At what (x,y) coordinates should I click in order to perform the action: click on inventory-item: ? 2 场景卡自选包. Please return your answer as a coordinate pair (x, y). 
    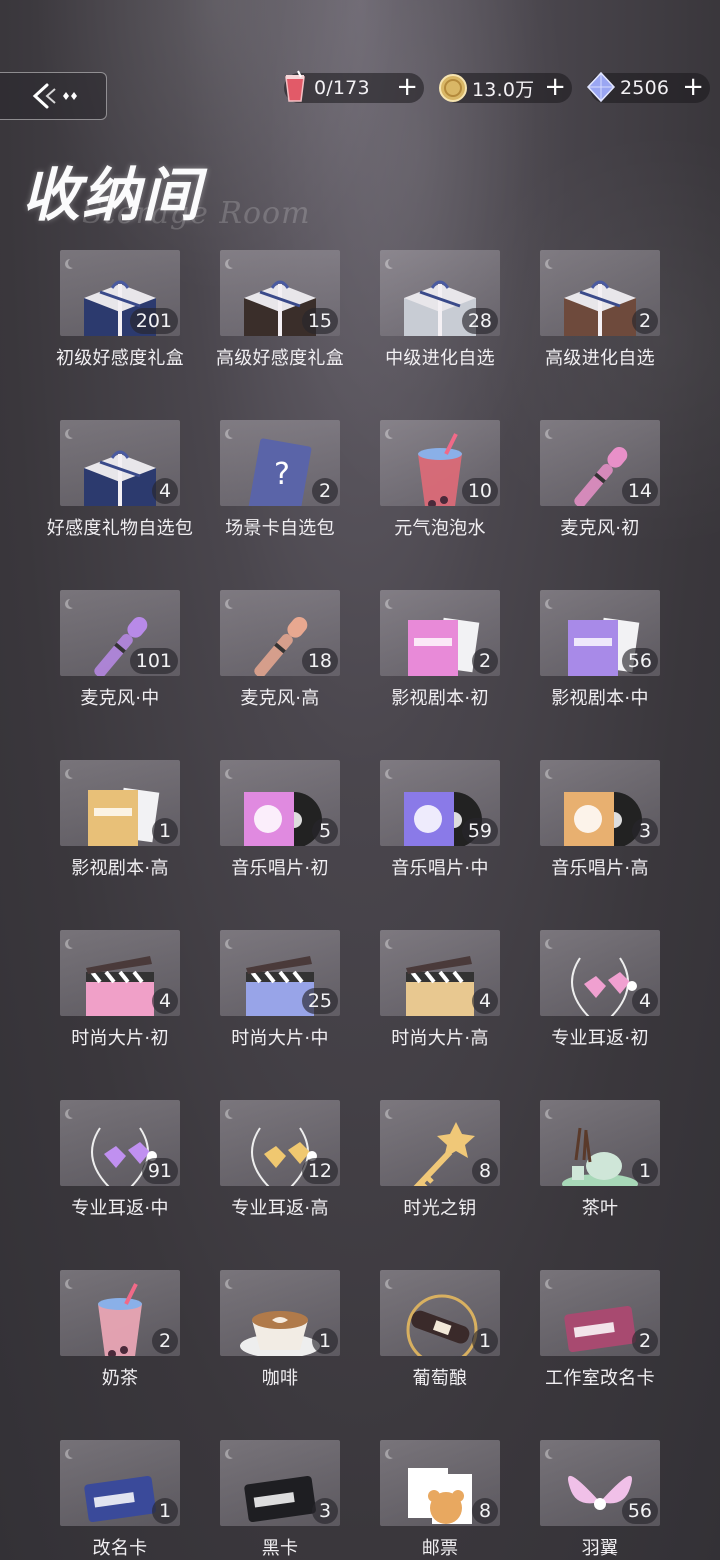
    Looking at the image, I should click on (280, 480).